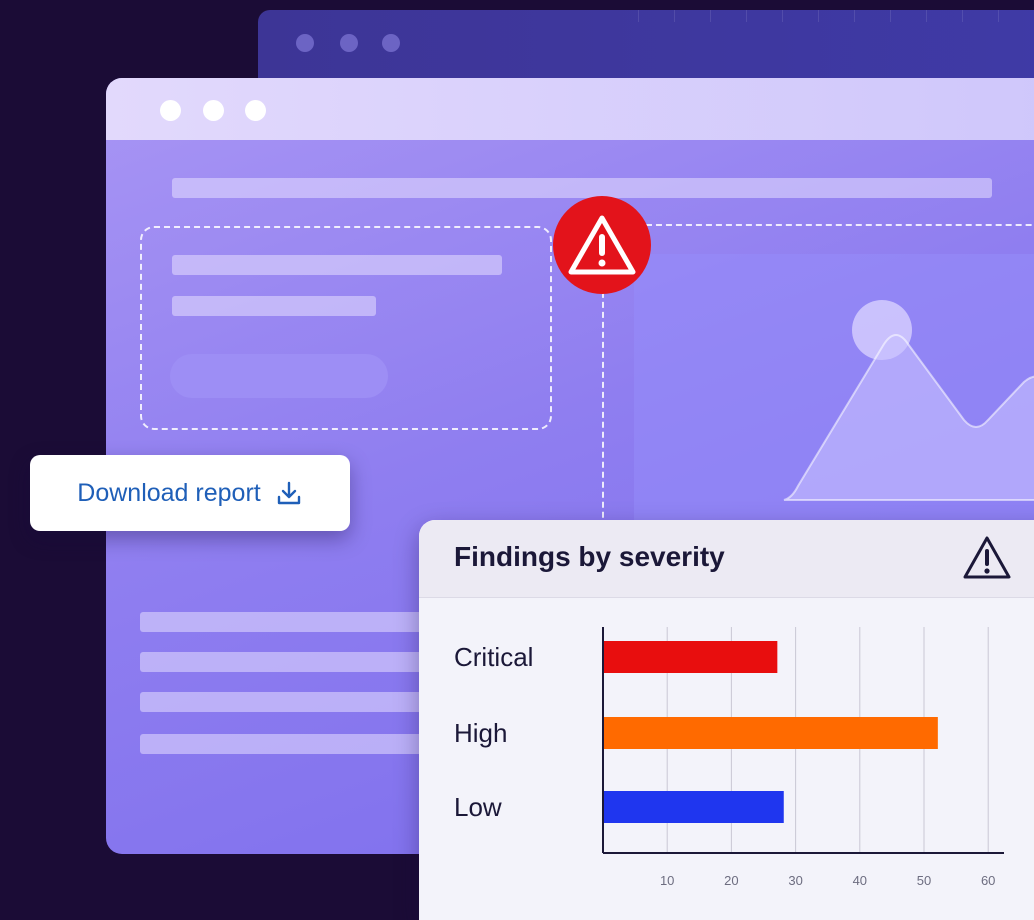 The height and width of the screenshot is (920, 1034). What do you see at coordinates (288, 493) in the screenshot?
I see `download-icon` at bounding box center [288, 493].